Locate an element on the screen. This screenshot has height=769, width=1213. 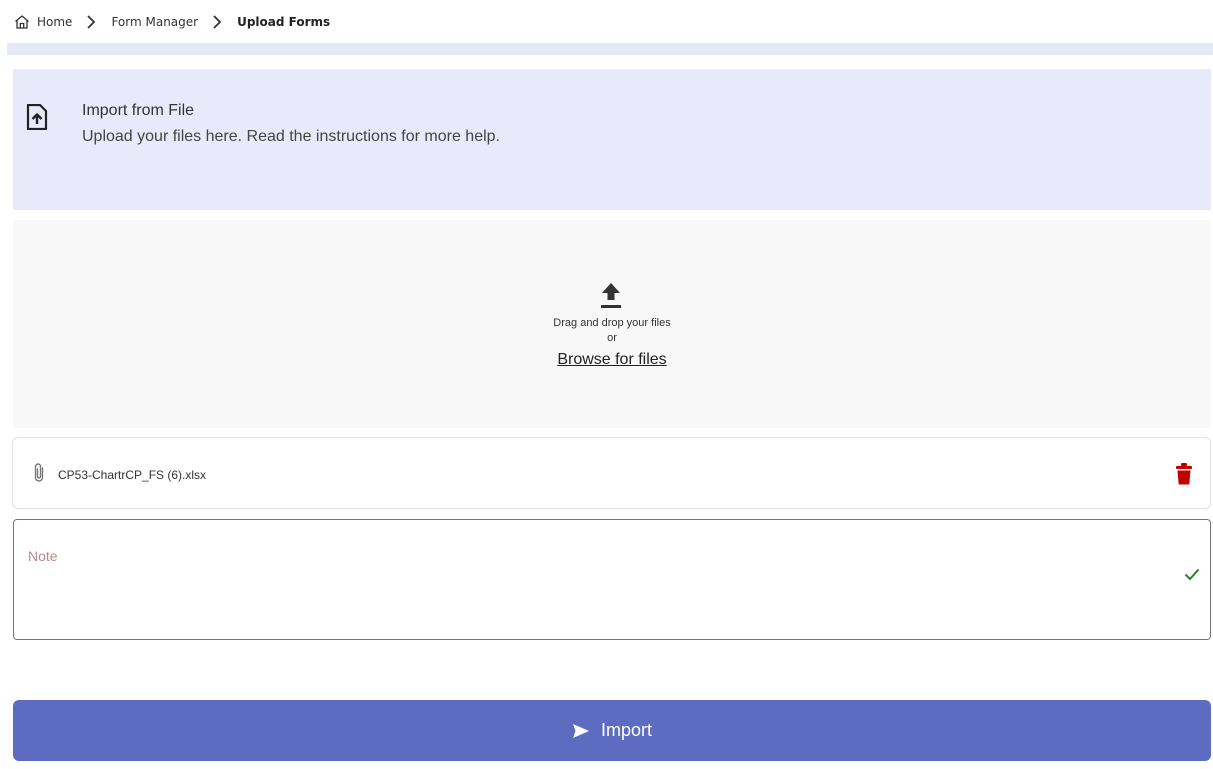
uploaded-file-name: CP53-ChartrCP_FS (6).xlsx is located at coordinates (132, 475).